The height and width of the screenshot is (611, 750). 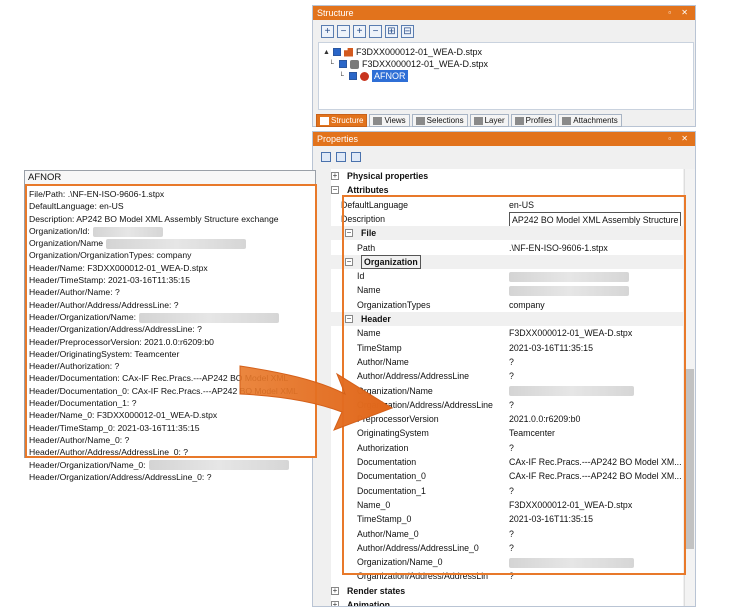 I want to click on arrow-graphic, so click(x=316, y=398).